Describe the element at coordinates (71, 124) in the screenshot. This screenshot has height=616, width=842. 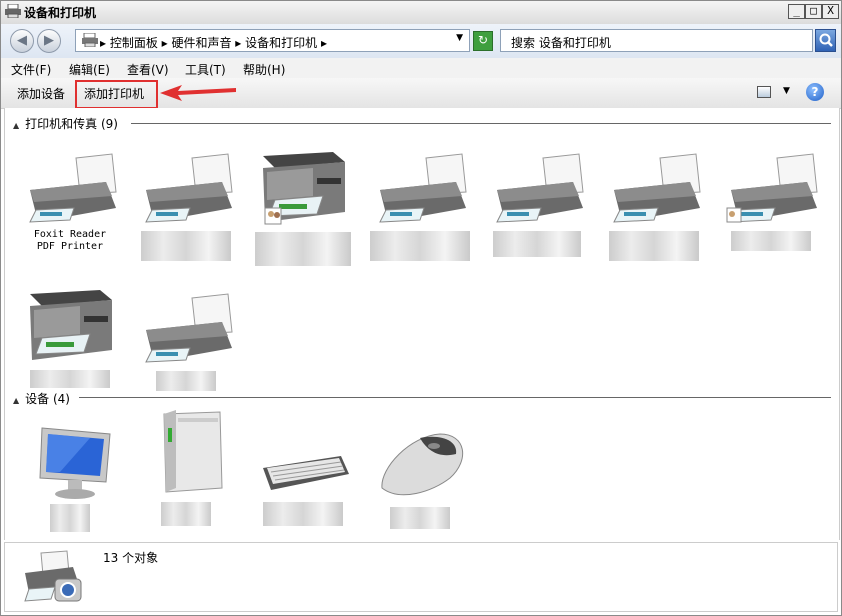
I see `group-title-printers: 打印机和传真 (9)` at that location.